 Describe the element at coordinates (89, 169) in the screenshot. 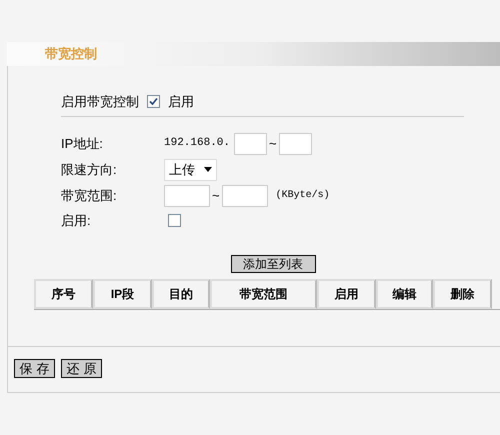

I see `field-label: 限速方向:` at that location.